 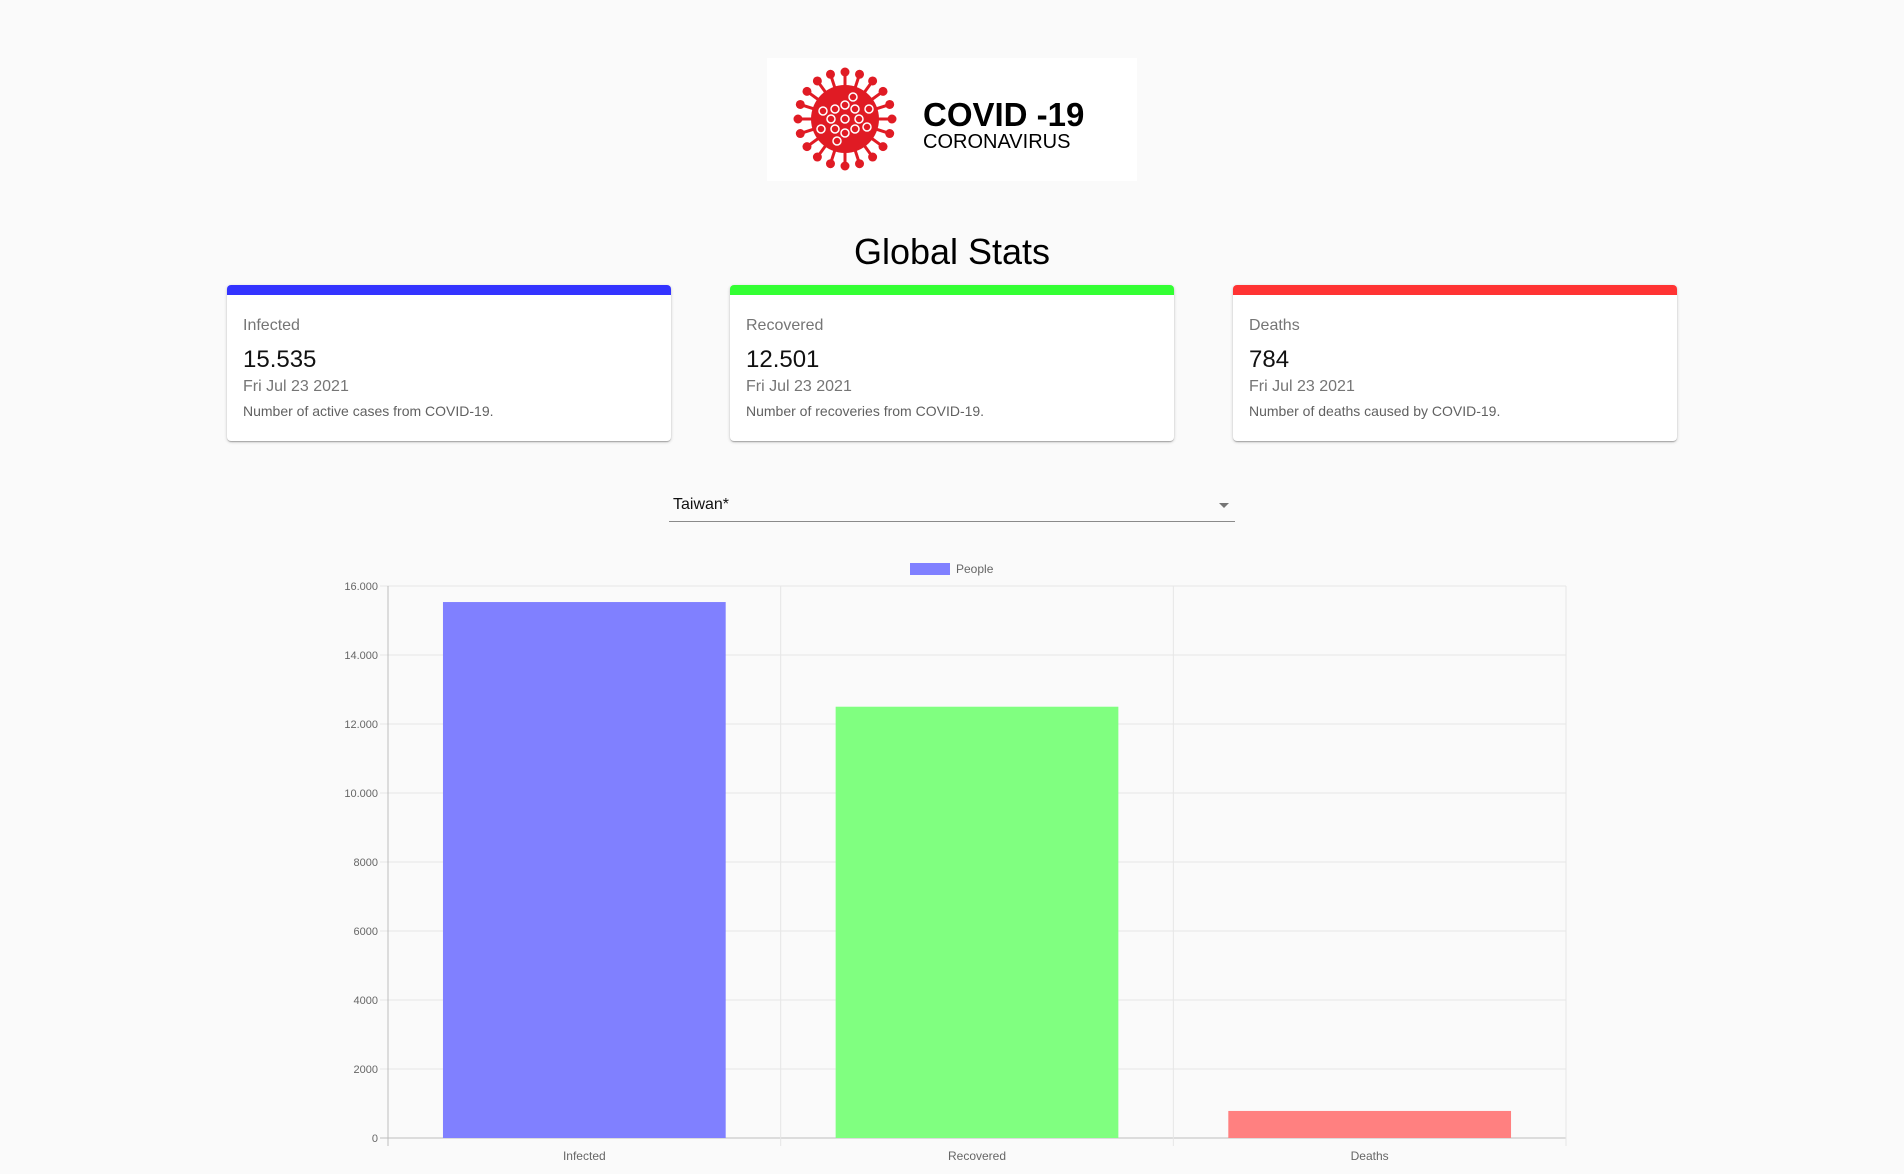 I want to click on y-tick-label: 4000, so click(x=366, y=1001).